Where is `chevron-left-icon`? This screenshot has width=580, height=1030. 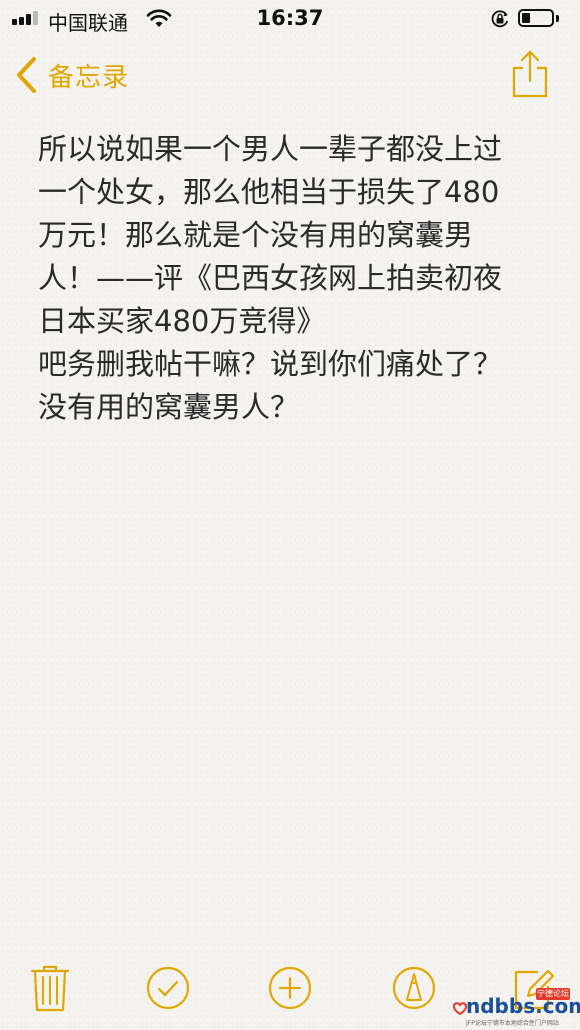 chevron-left-icon is located at coordinates (26, 75).